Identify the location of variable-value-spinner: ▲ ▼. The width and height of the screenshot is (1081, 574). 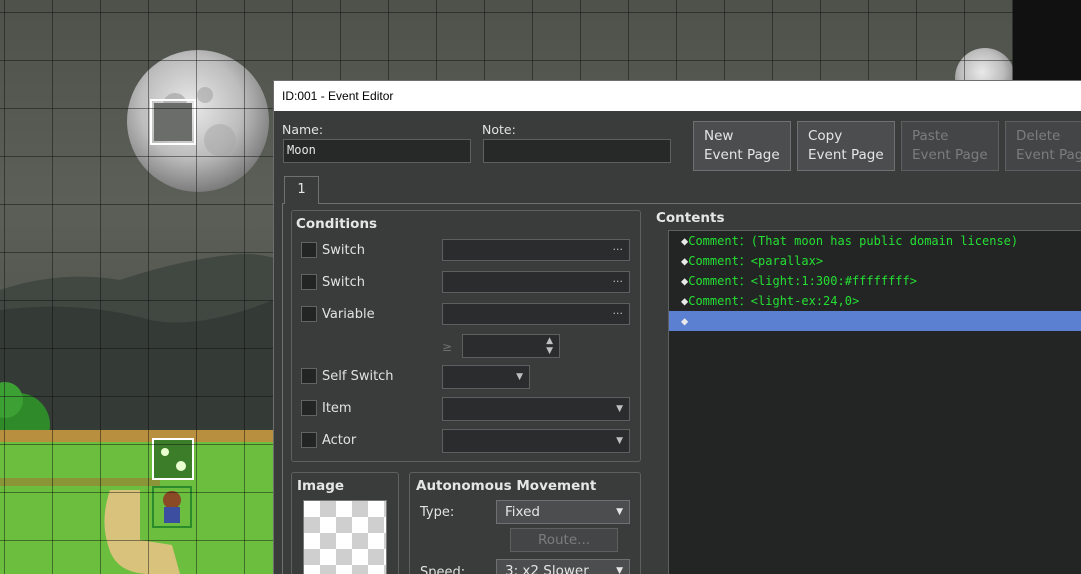
(511, 346).